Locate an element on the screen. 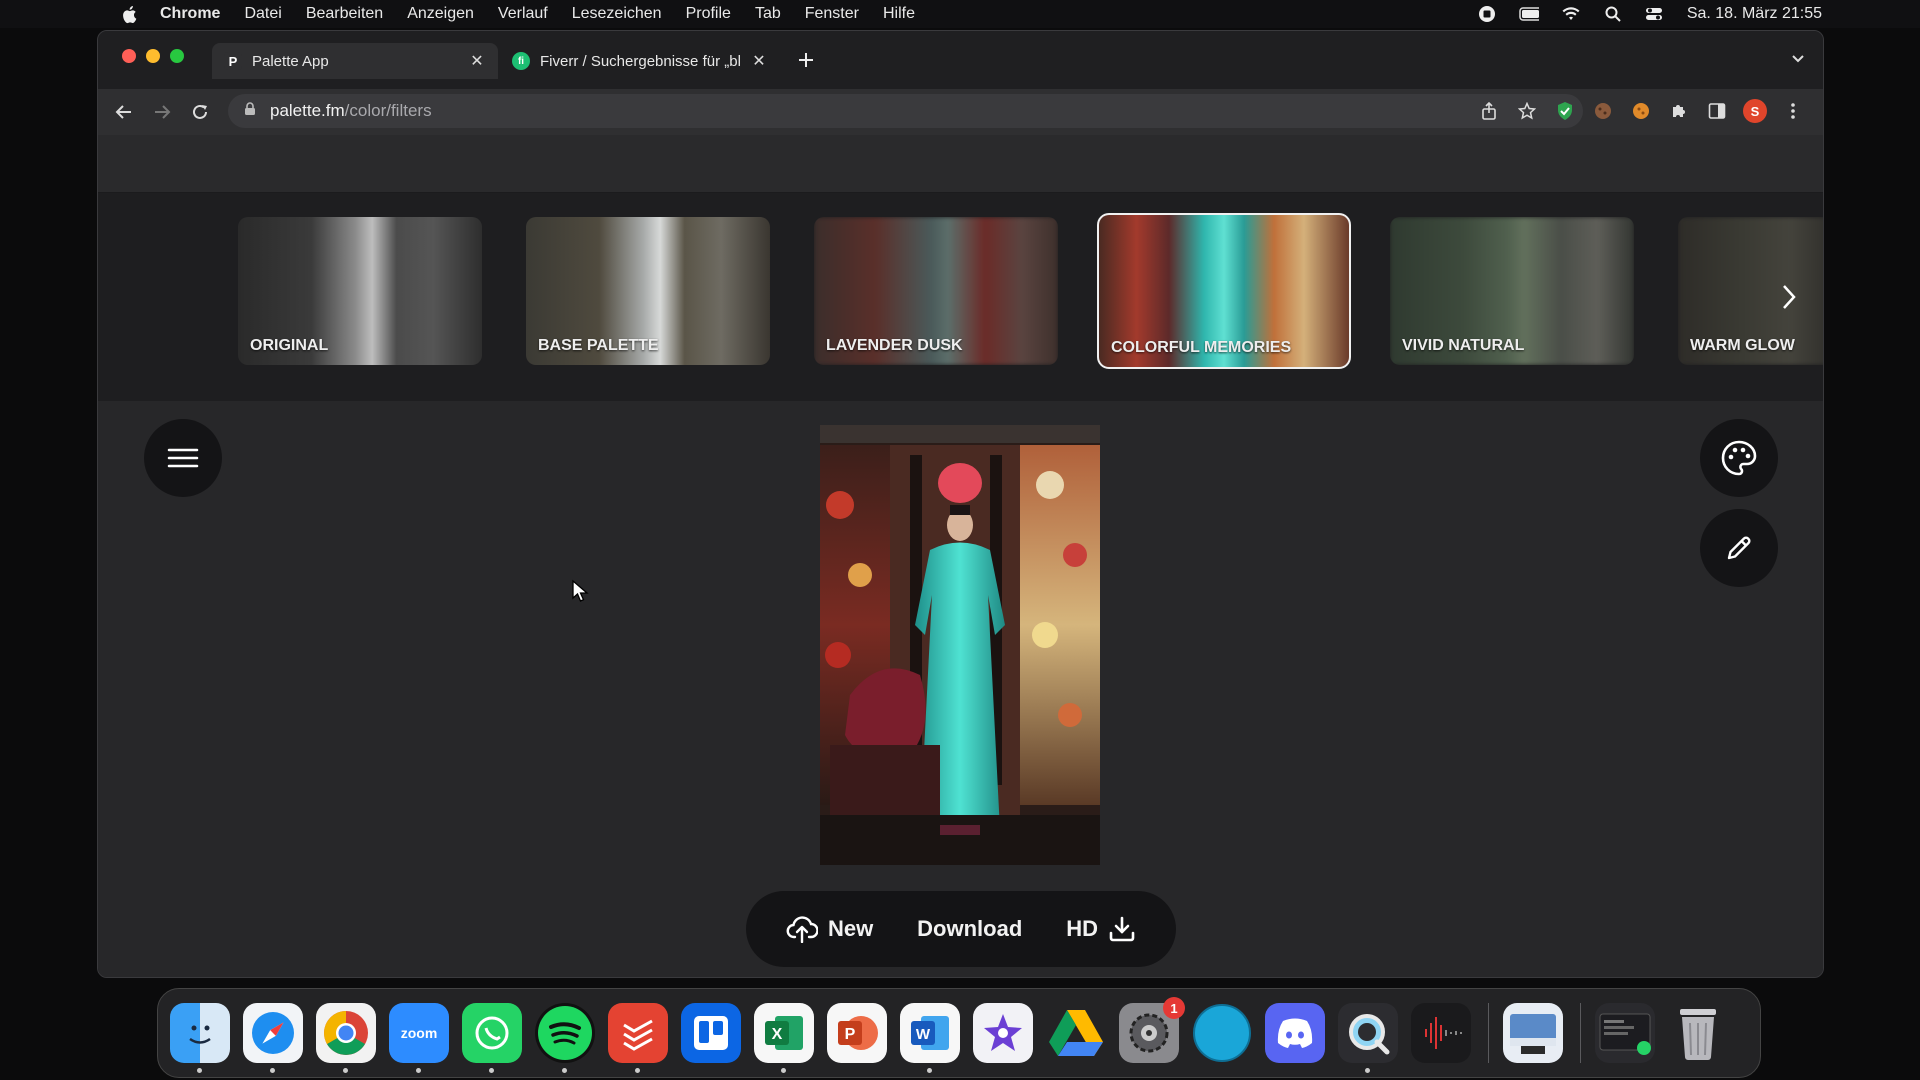 The width and height of the screenshot is (1920, 1080). edit-button is located at coordinates (1739, 548).